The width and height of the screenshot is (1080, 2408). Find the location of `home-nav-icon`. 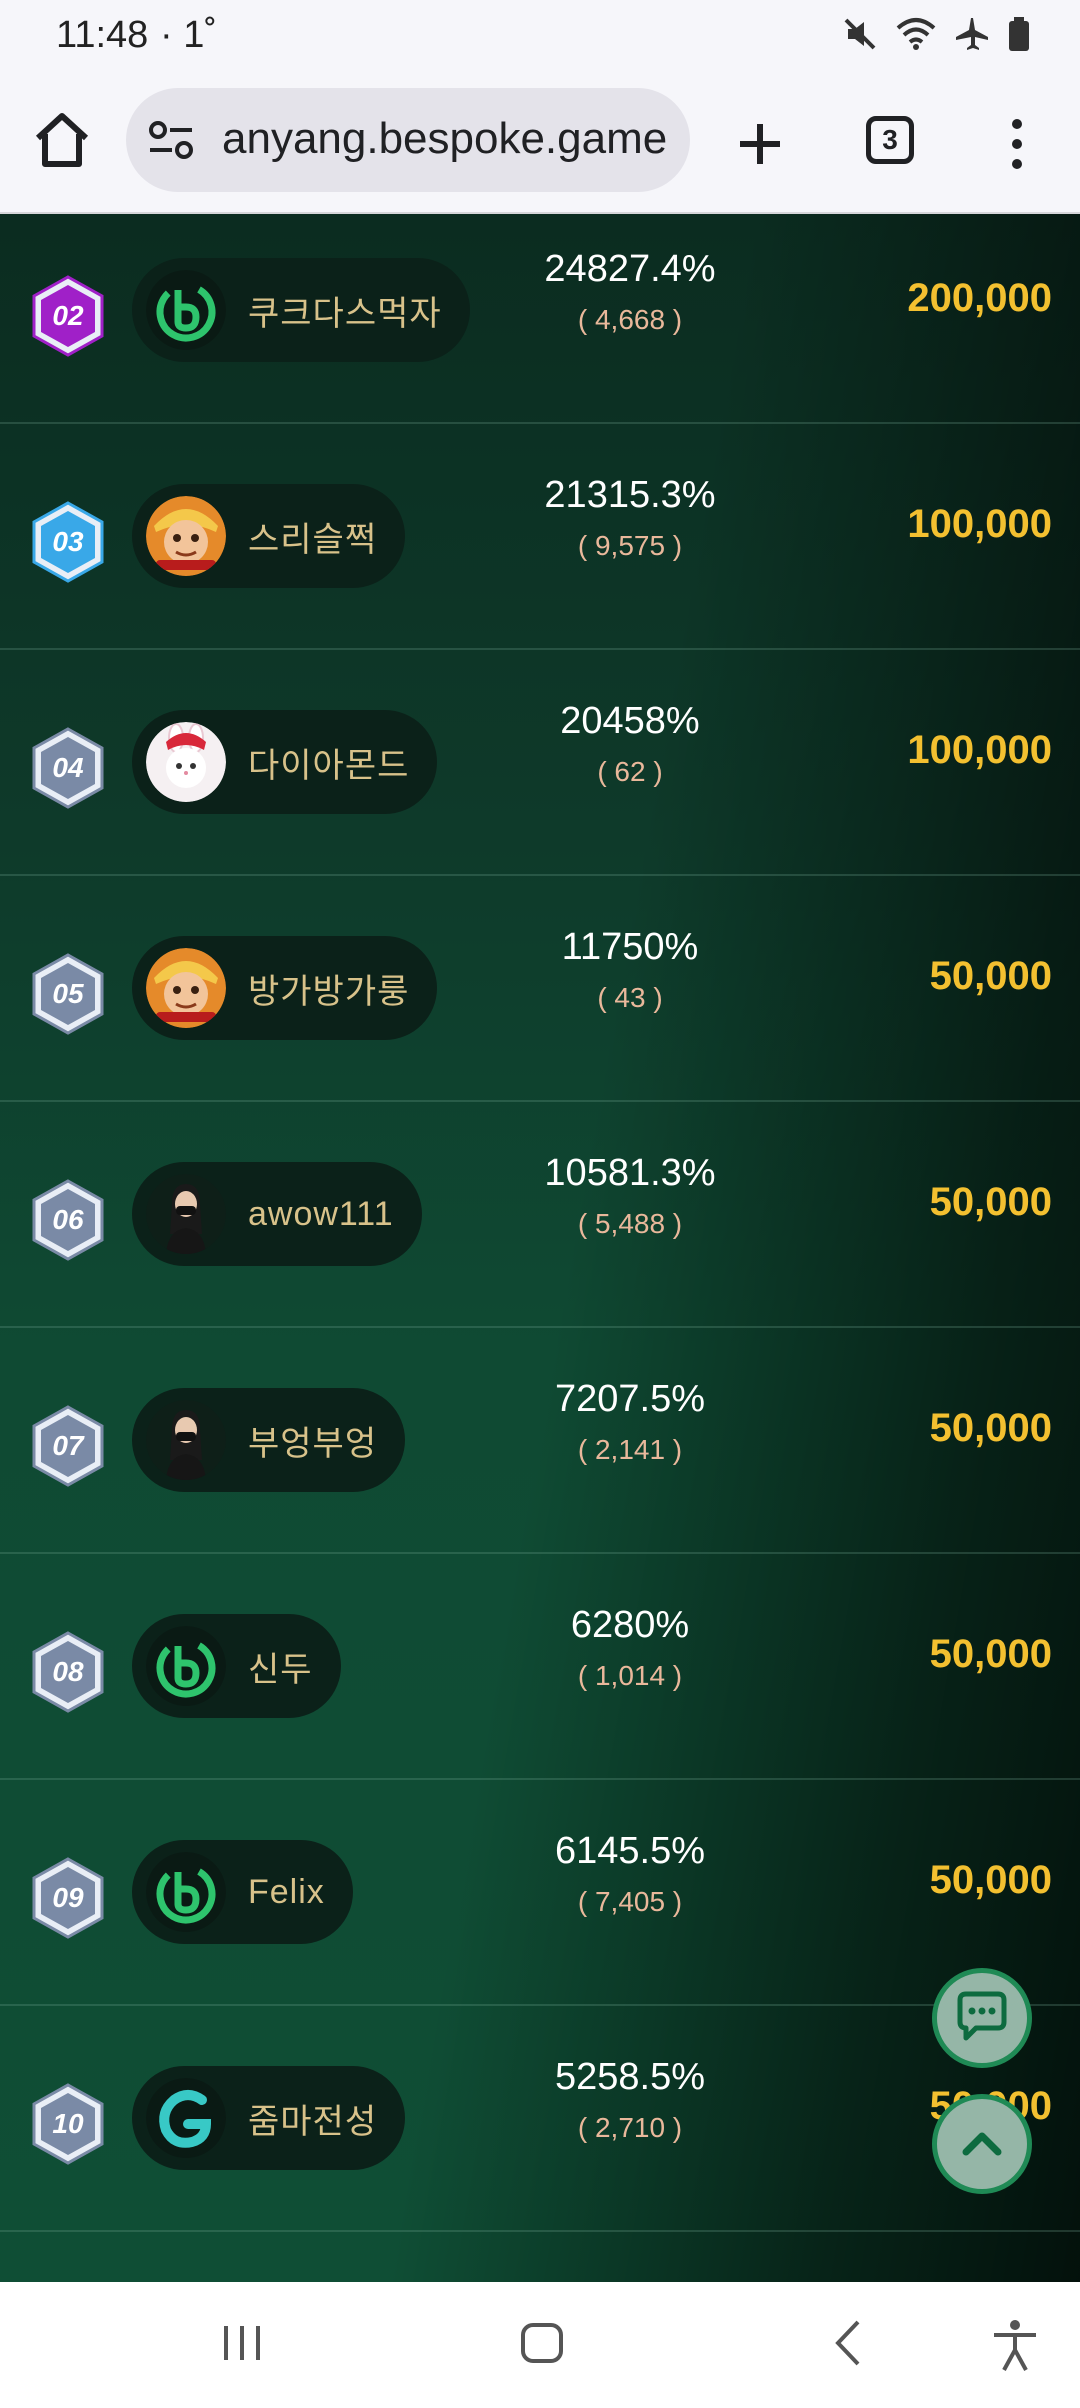

home-nav-icon is located at coordinates (542, 2345).